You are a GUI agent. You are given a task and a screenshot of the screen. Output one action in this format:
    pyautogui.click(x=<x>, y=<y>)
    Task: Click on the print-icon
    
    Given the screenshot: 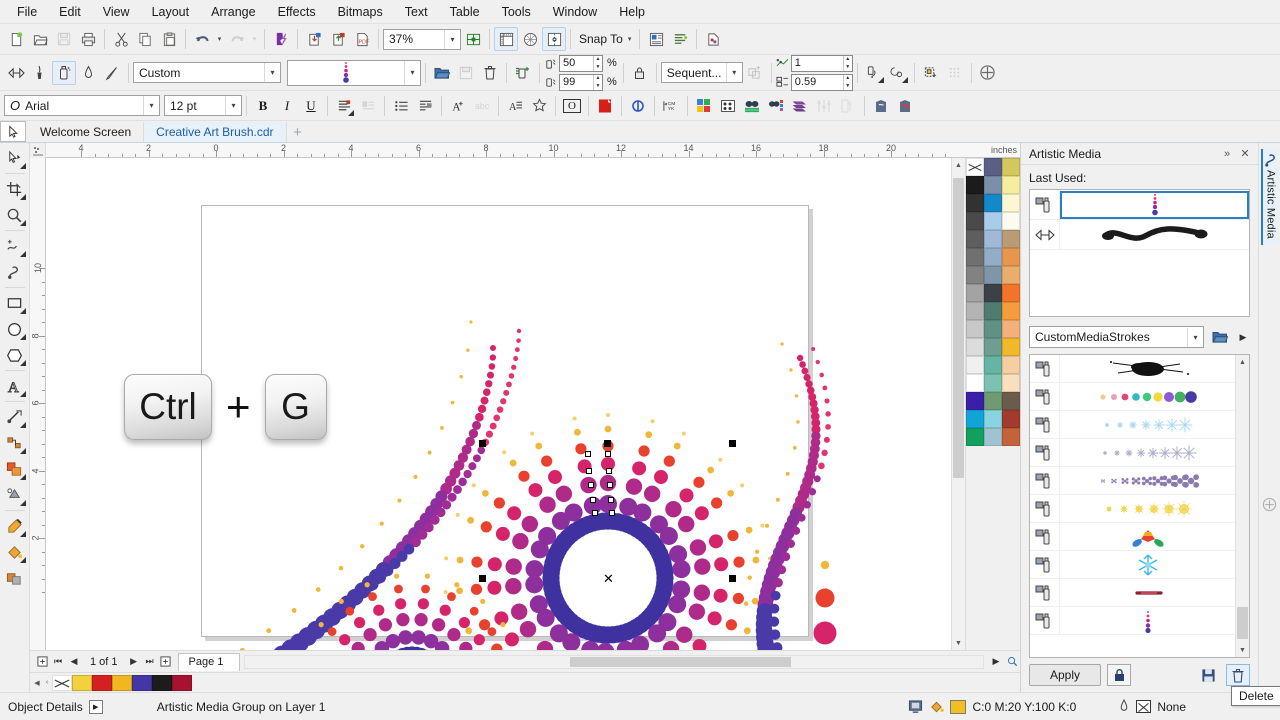 What is the action you would take?
    pyautogui.click(x=88, y=39)
    